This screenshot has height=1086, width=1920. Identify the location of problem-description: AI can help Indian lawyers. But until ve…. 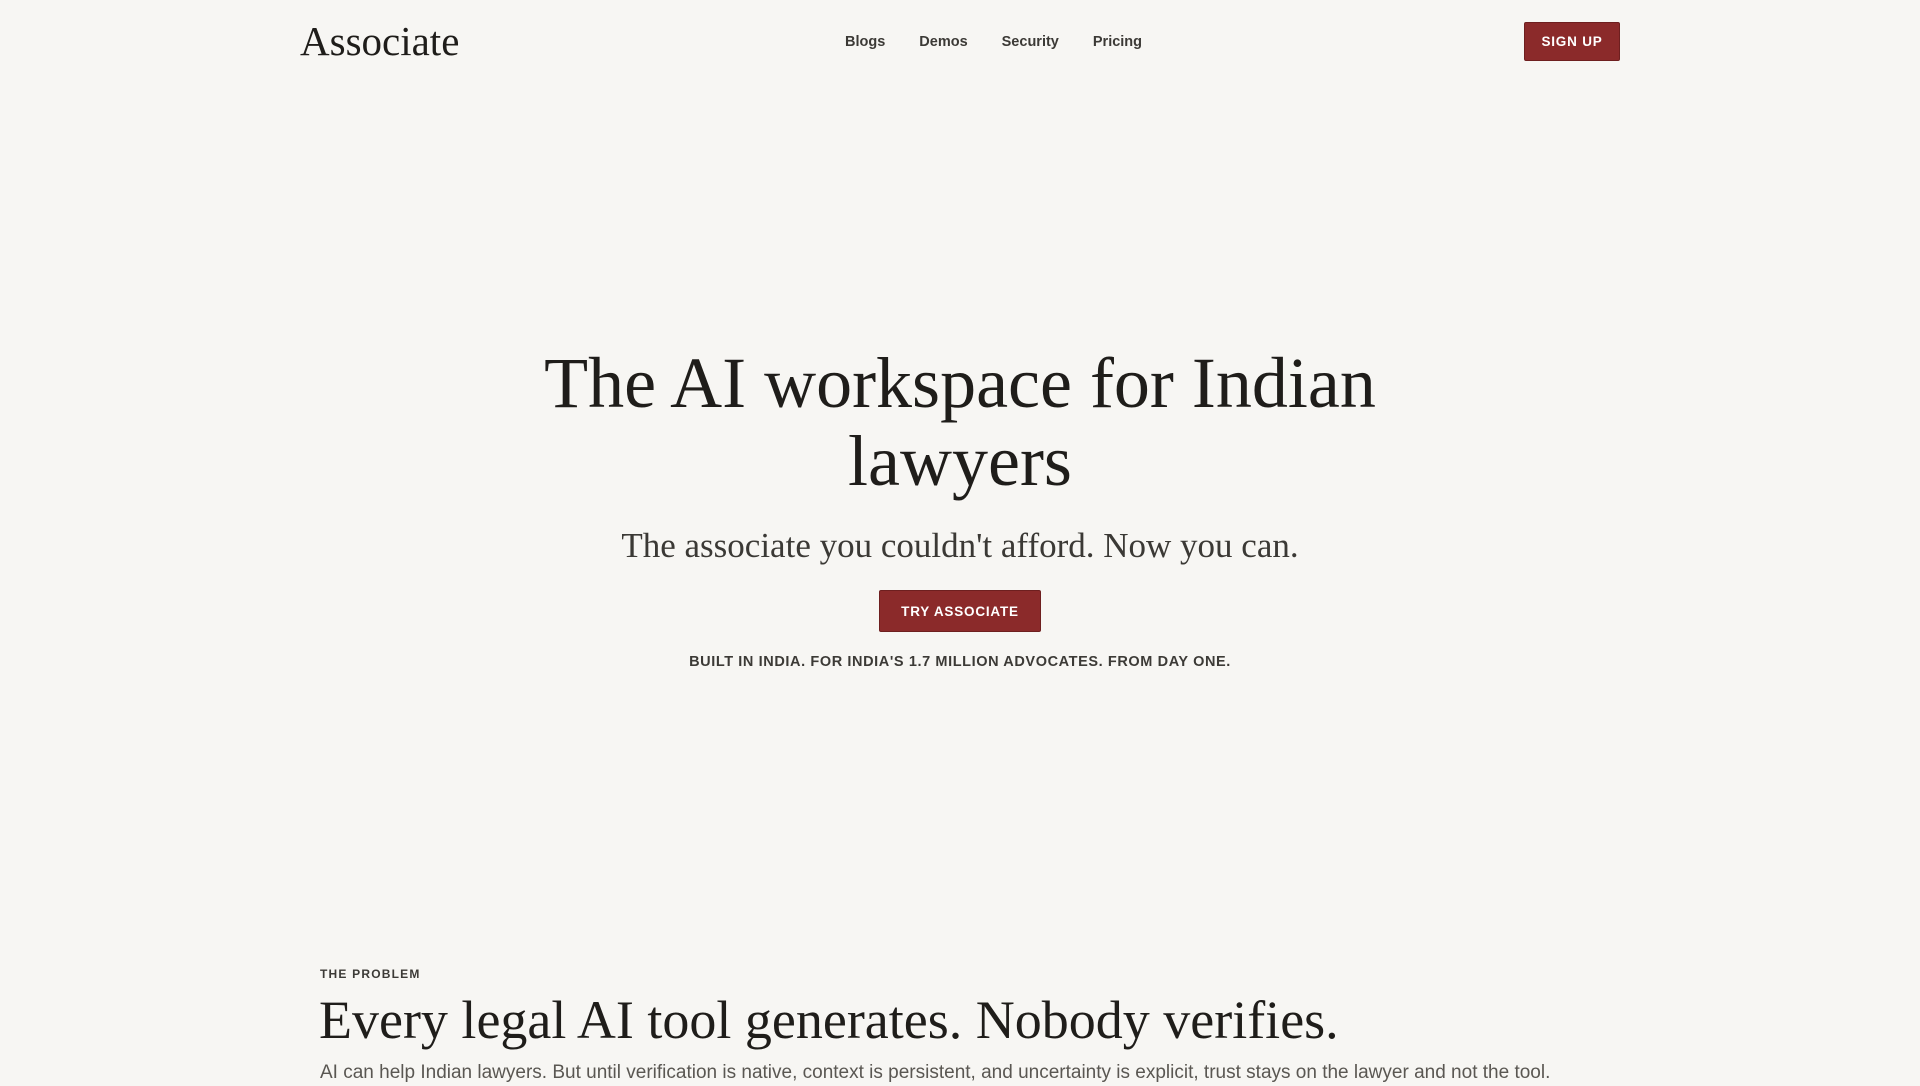
(935, 1072).